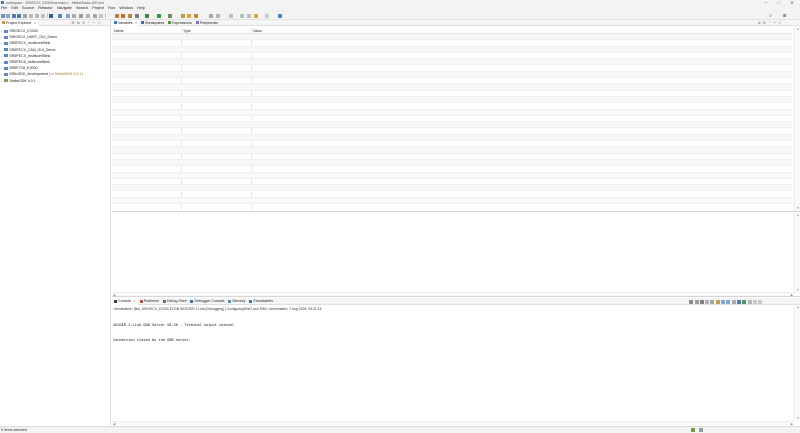  What do you see at coordinates (82, 8) in the screenshot?
I see `menu-search: Search` at bounding box center [82, 8].